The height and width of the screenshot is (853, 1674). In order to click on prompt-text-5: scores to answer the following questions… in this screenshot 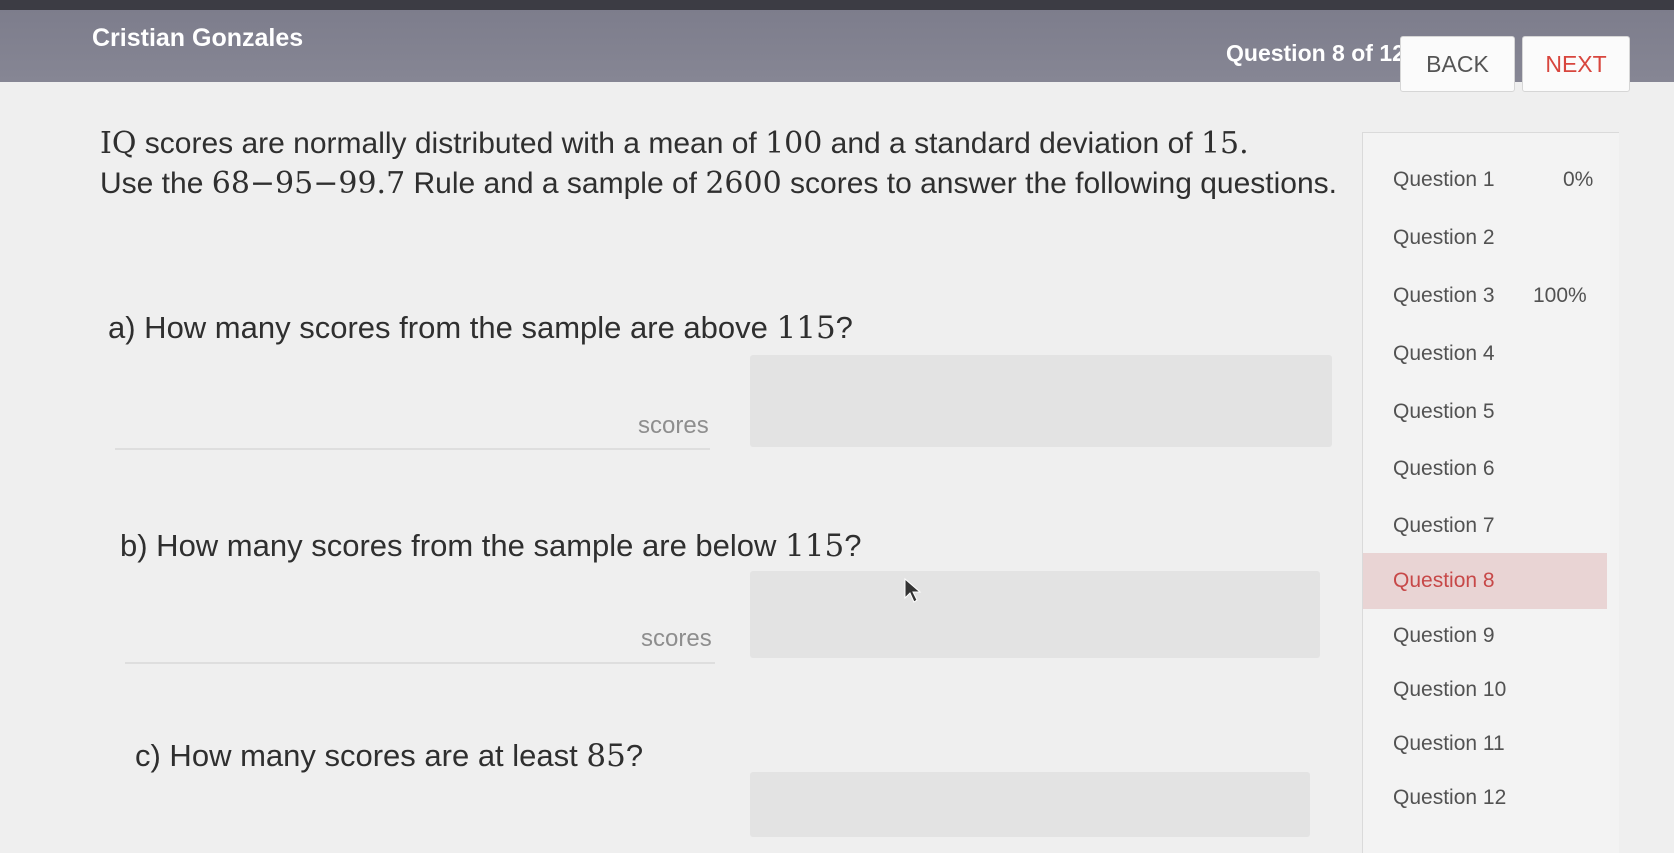, I will do `click(1059, 183)`.